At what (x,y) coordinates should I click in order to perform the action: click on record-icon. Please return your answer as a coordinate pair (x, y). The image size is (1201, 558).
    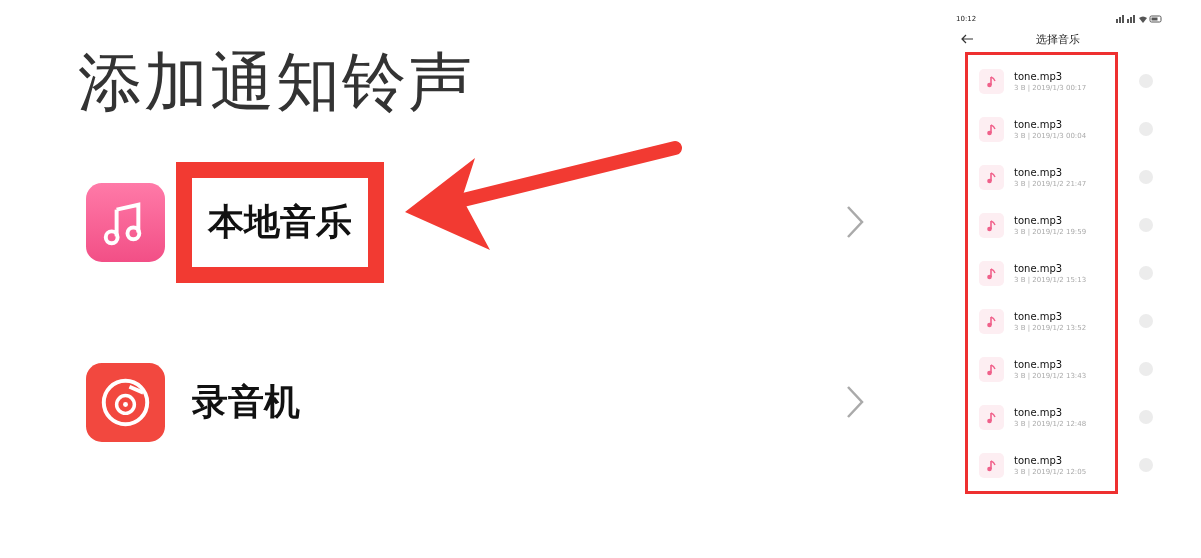
    Looking at the image, I should click on (125, 402).